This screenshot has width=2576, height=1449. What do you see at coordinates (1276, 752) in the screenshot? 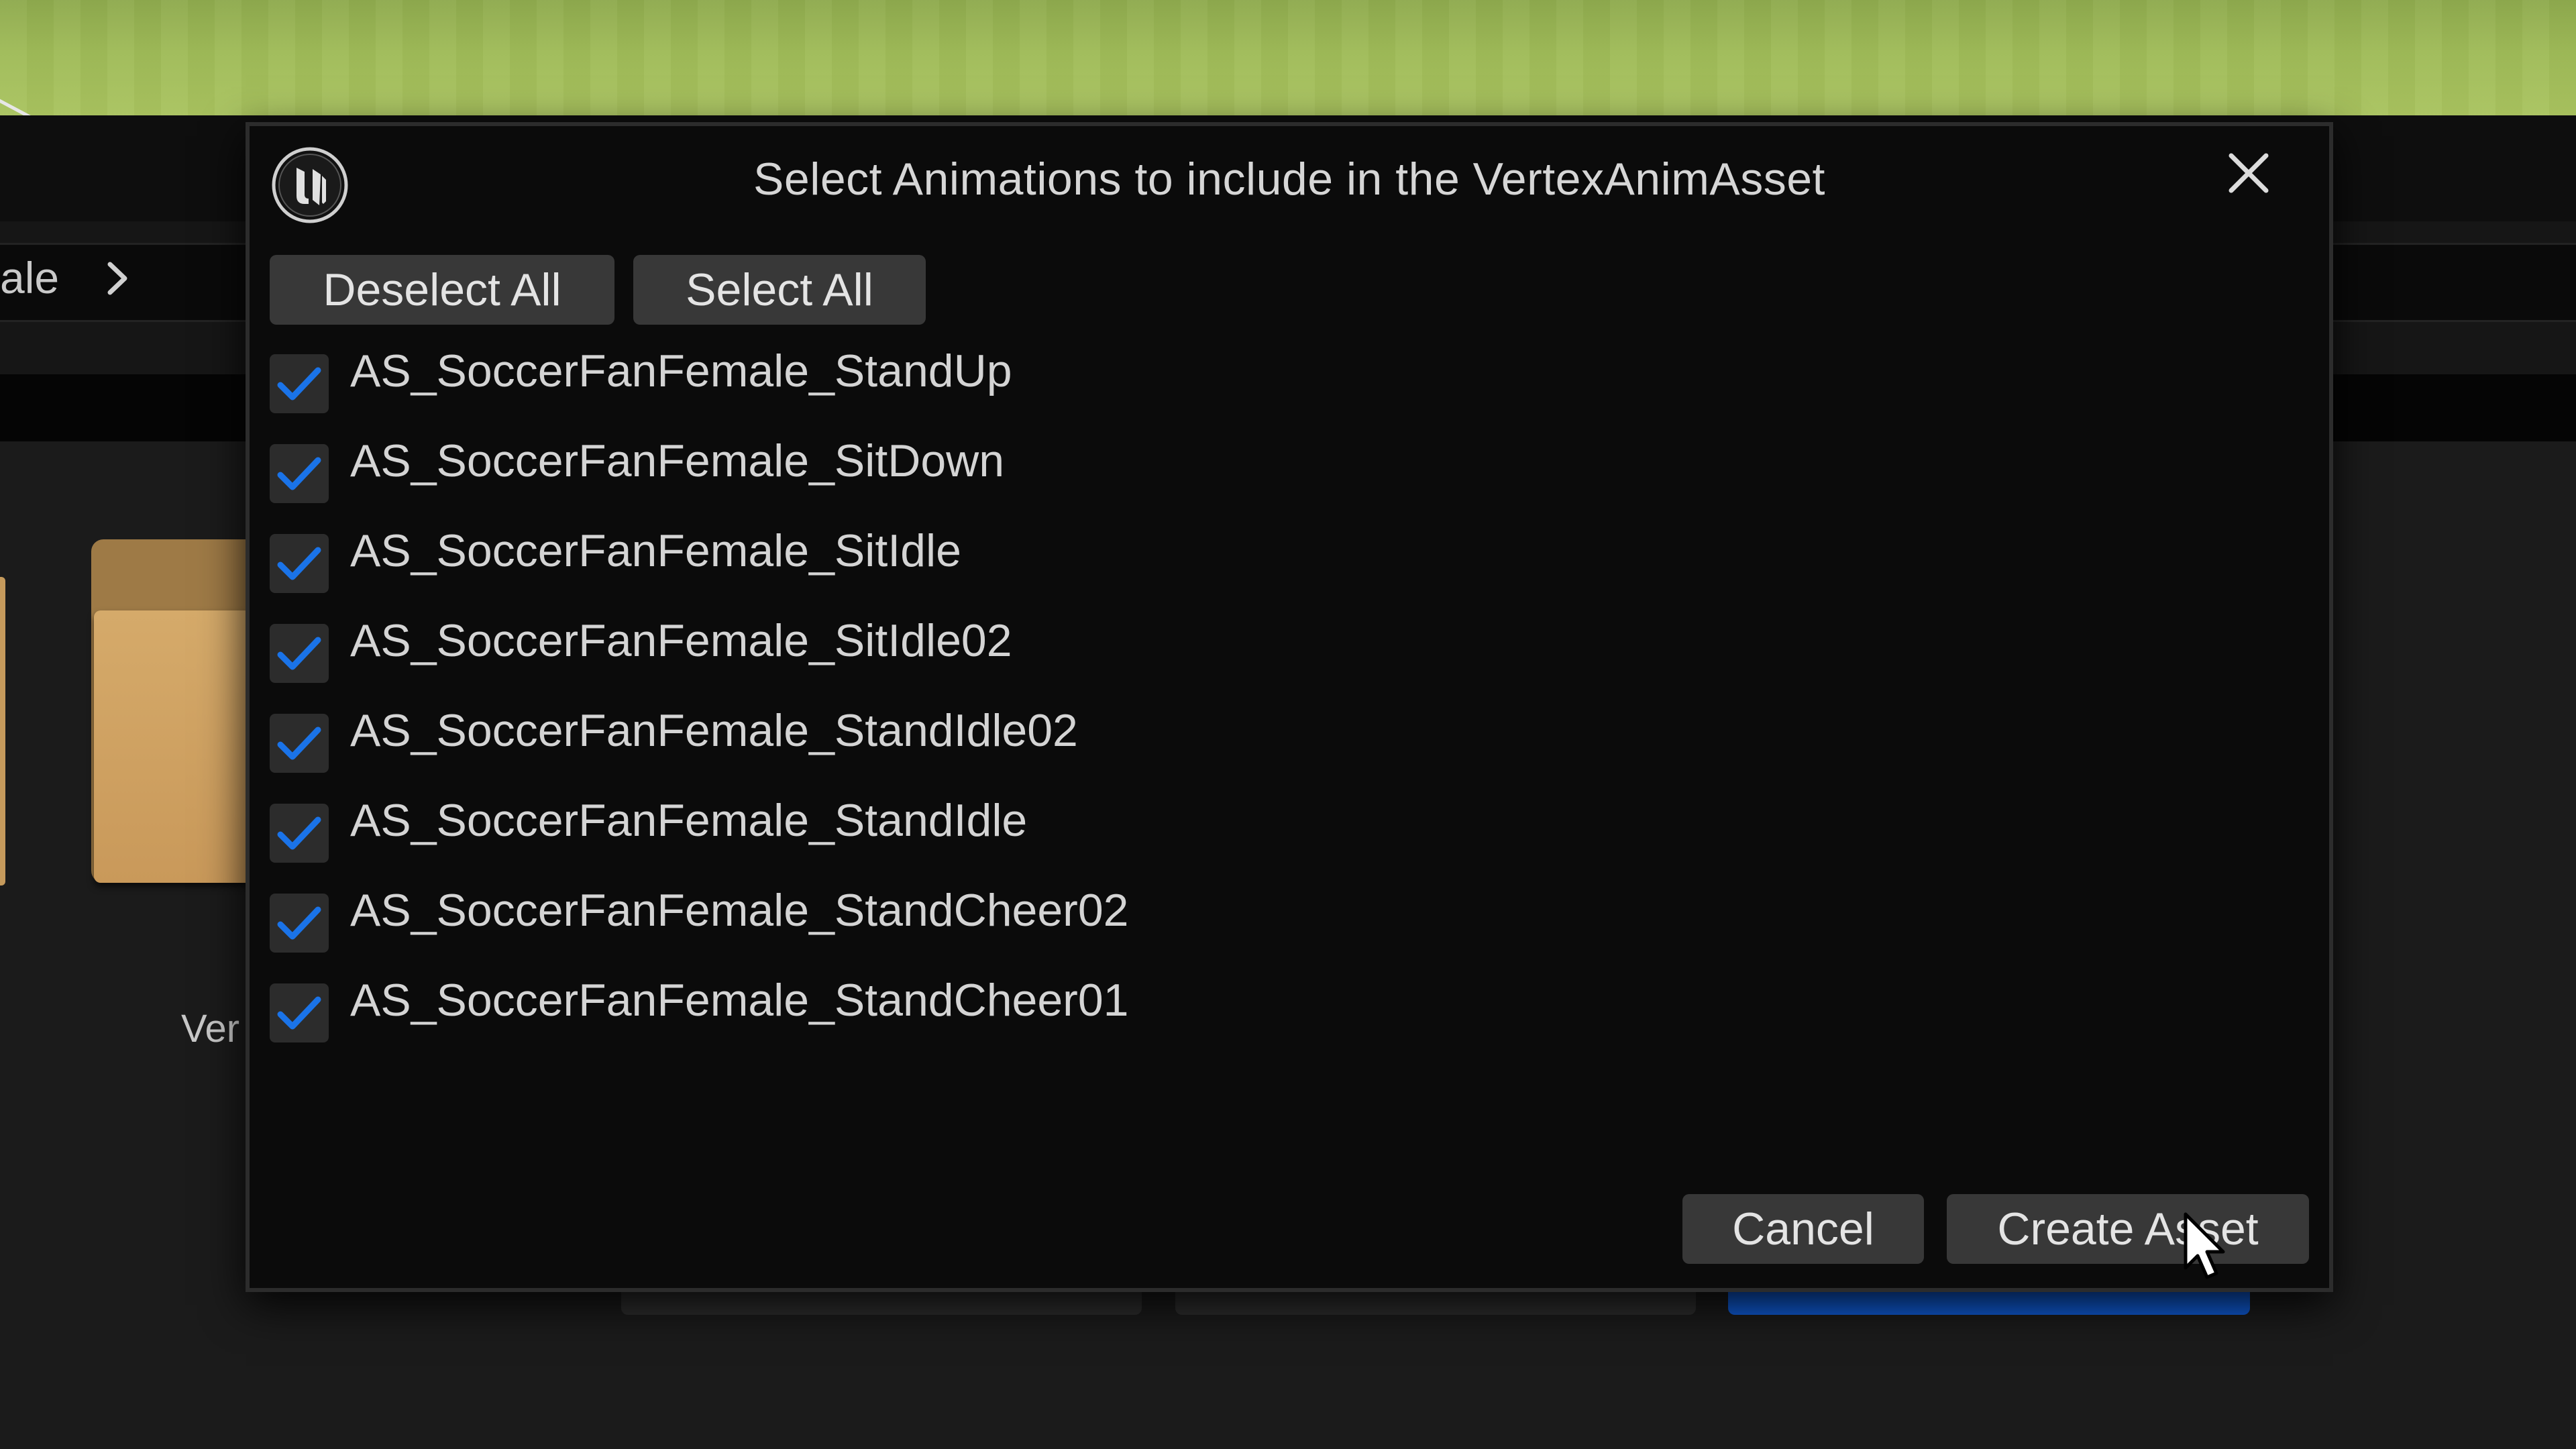
I see `list-item: AS_SoccerFanFemale_StandIdle02` at bounding box center [1276, 752].